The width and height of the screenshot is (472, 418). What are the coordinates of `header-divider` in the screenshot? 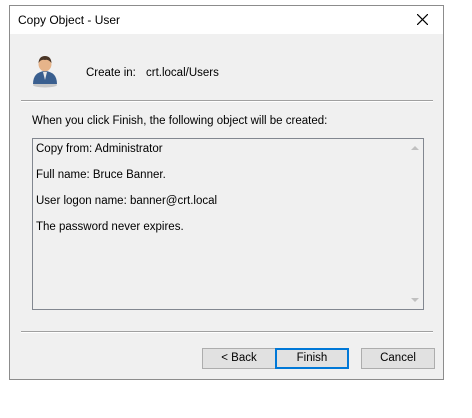 It's located at (227, 101).